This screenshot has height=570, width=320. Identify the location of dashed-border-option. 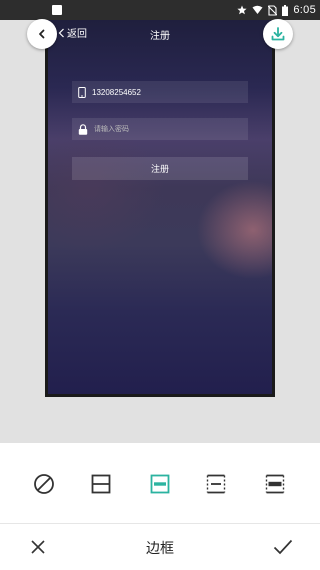
(216, 484).